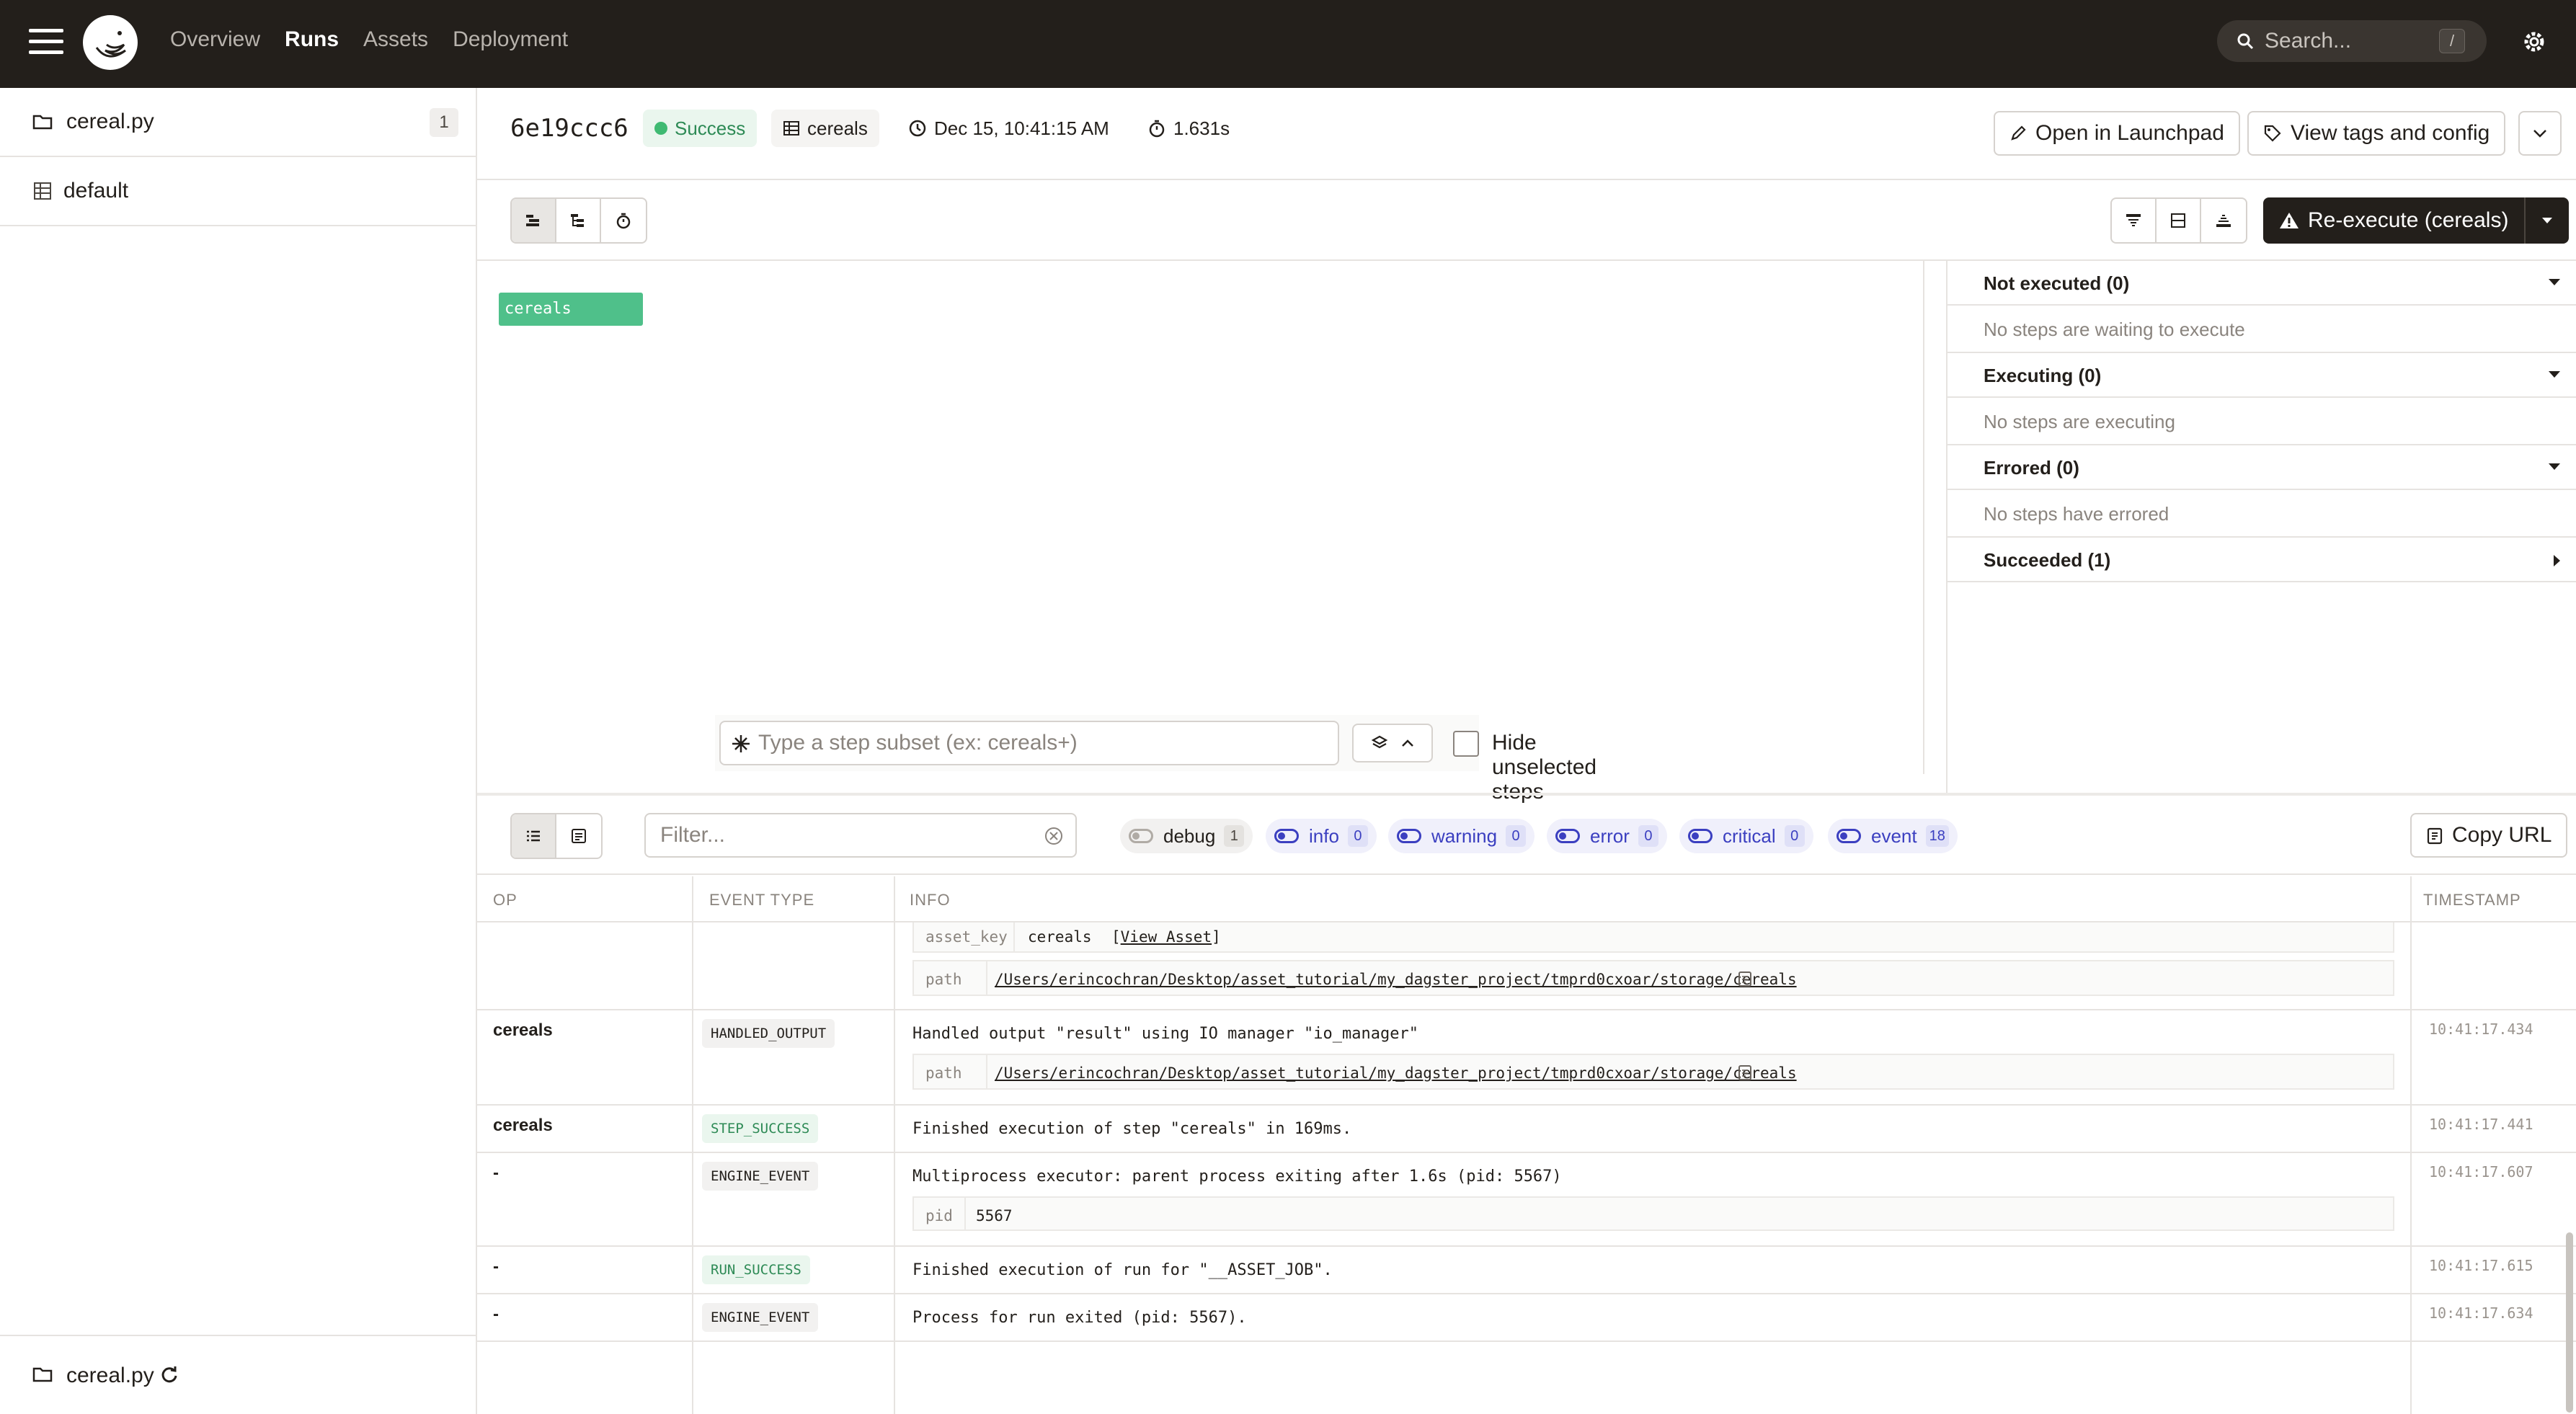 Image resolution: width=2576 pixels, height=1414 pixels. I want to click on view-mode-toggle, so click(578, 221).